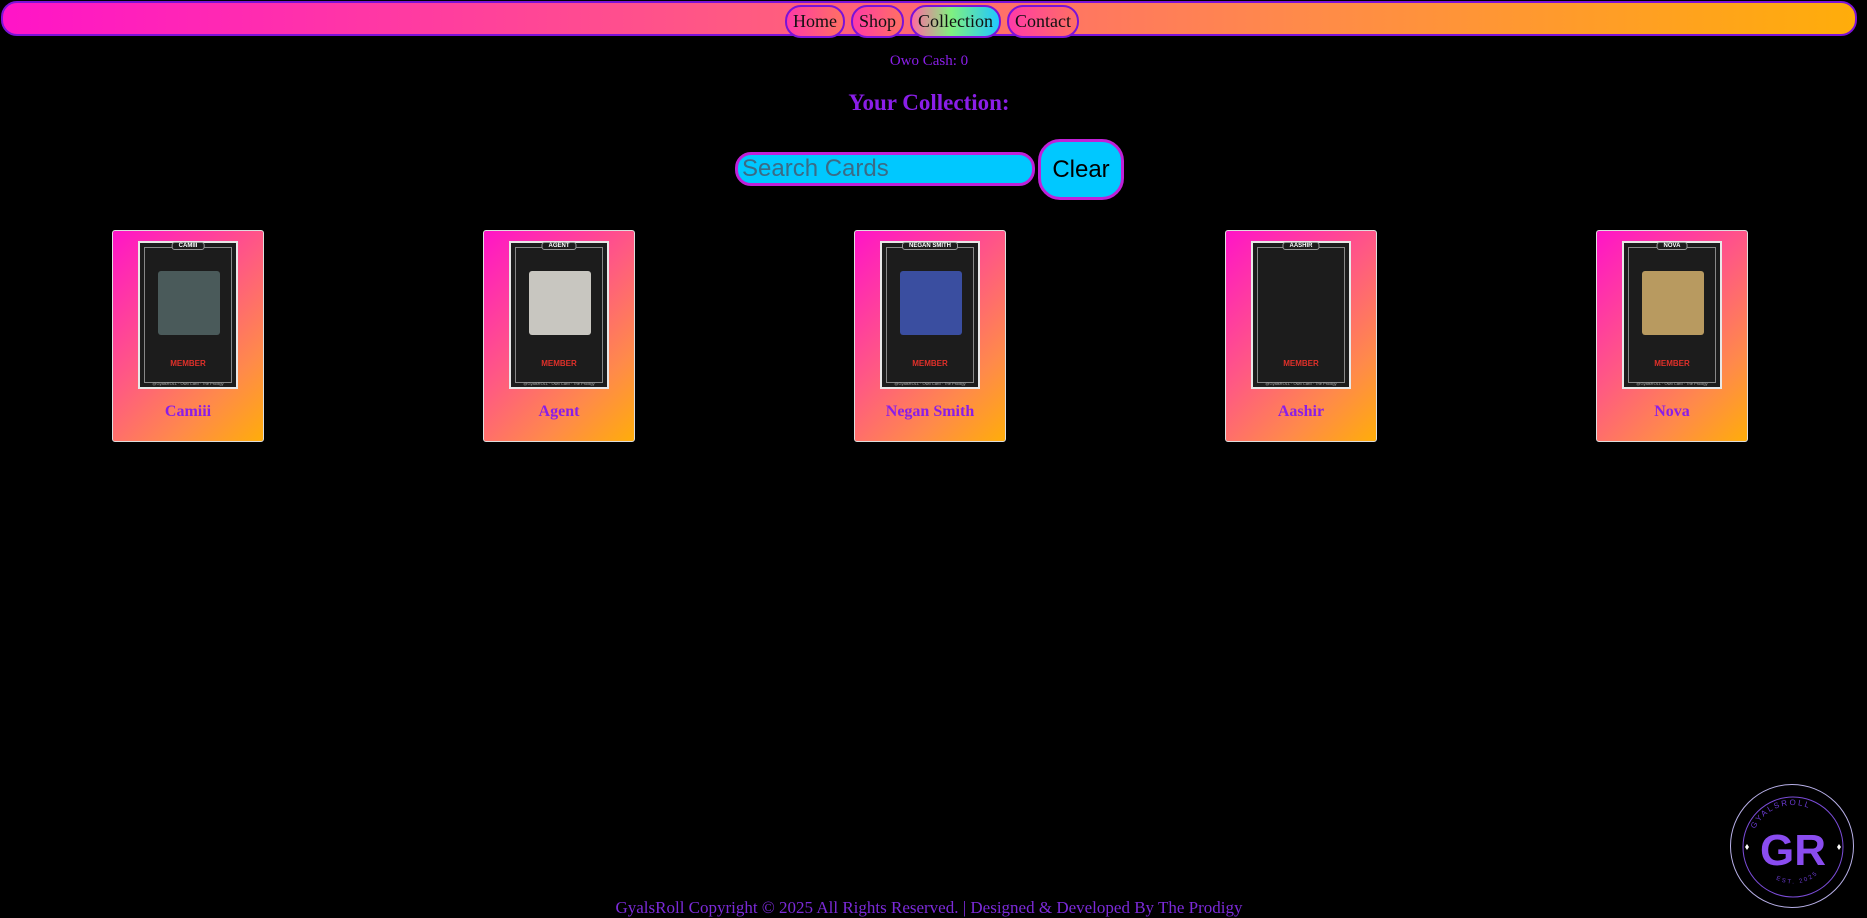  What do you see at coordinates (1081, 169) in the screenshot?
I see `clear-button: Clear` at bounding box center [1081, 169].